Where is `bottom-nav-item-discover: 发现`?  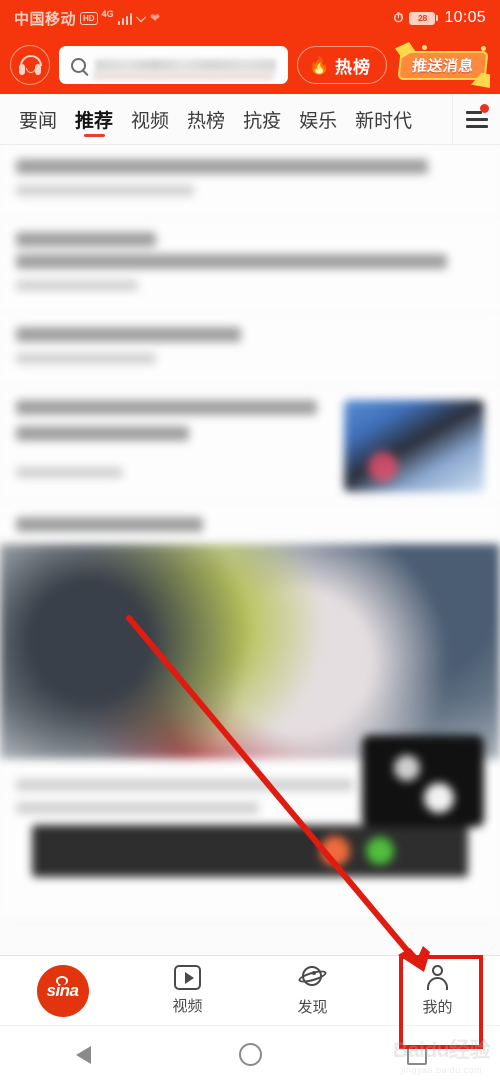 bottom-nav-item-discover: 发现 is located at coordinates (312, 990).